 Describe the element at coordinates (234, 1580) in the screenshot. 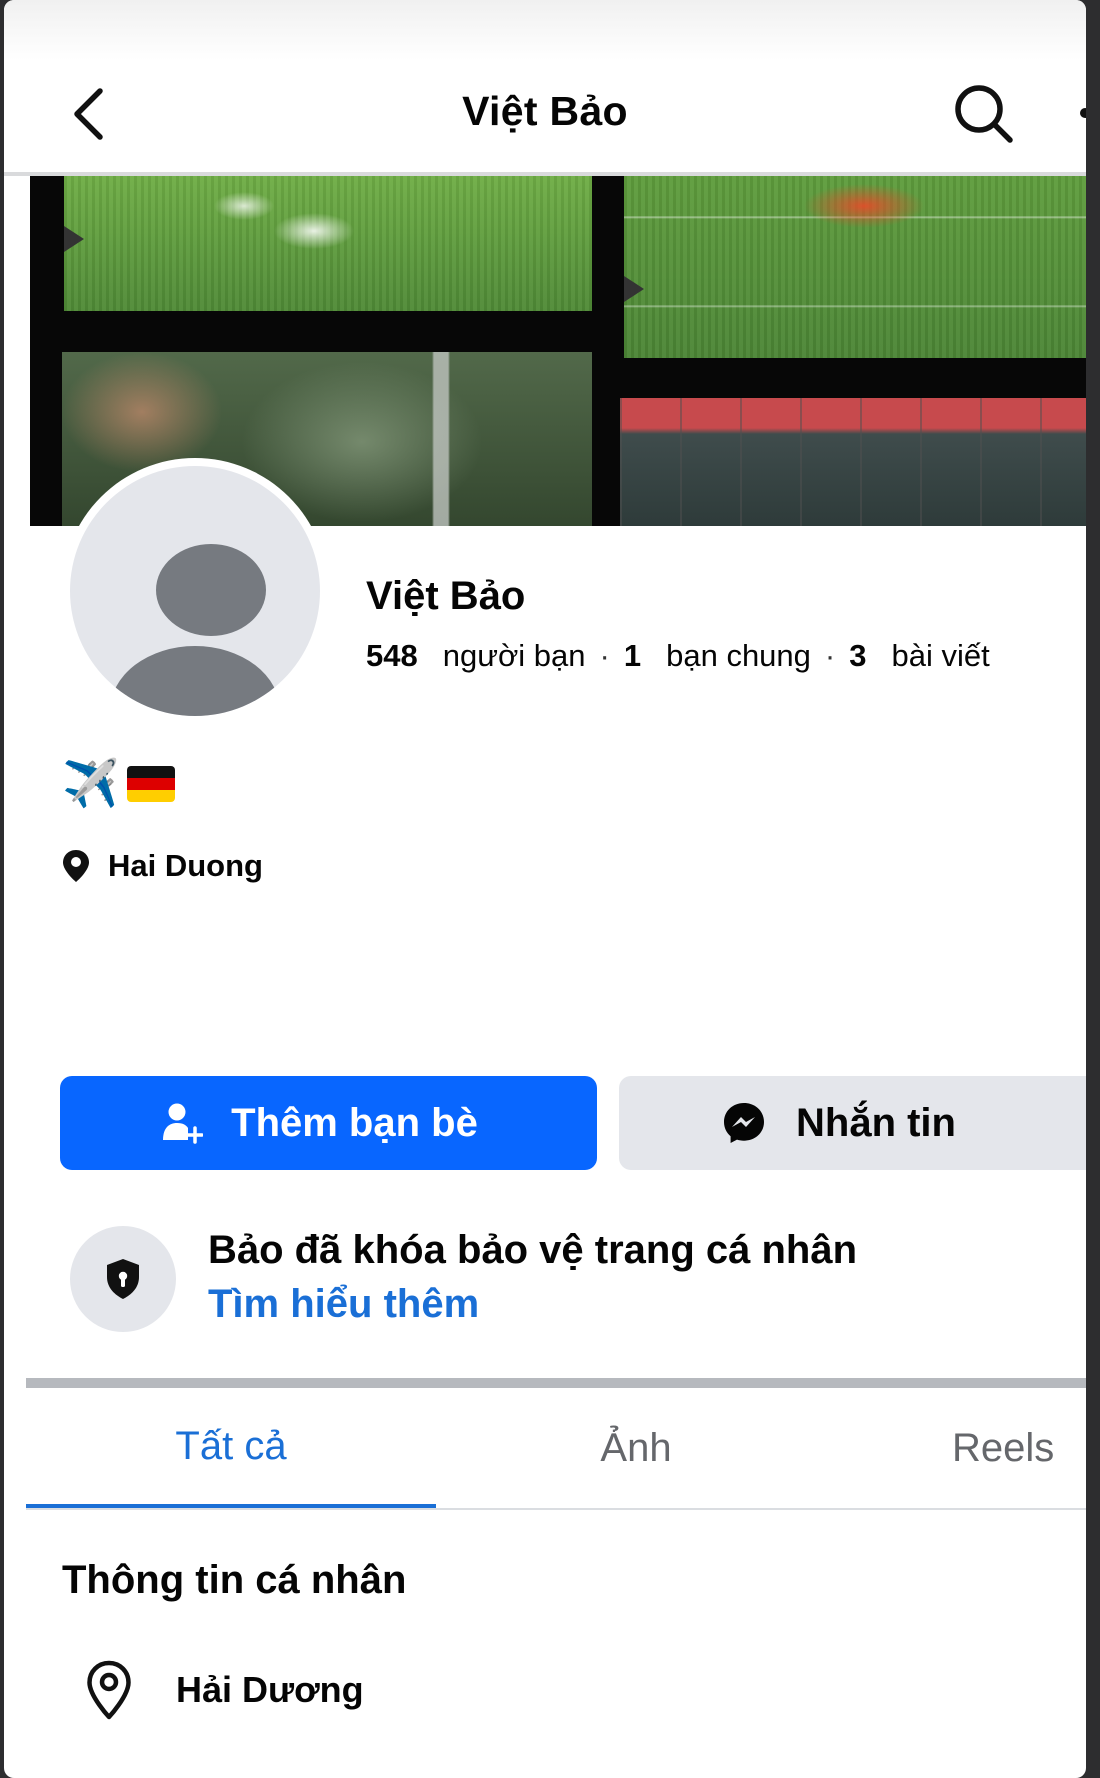

I see `about-section-title: Thông tin cá nhân` at that location.